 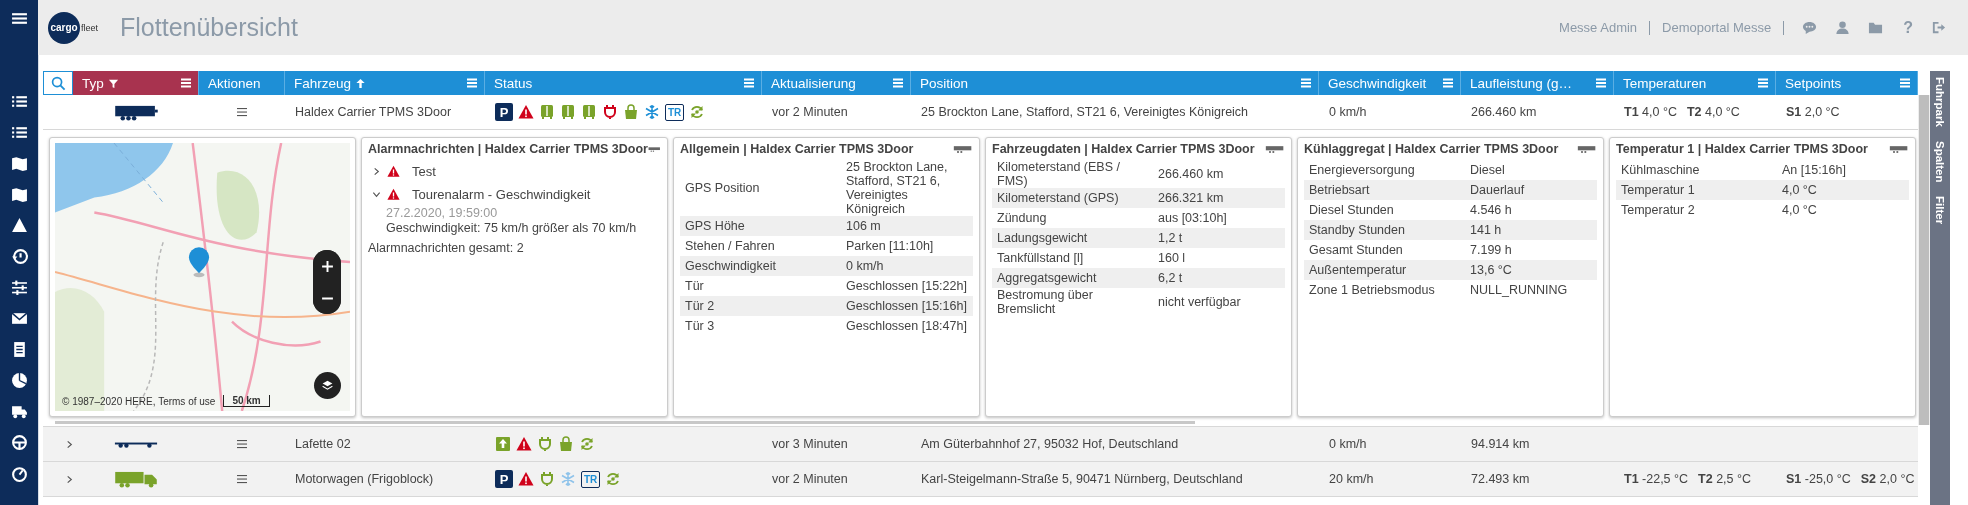 What do you see at coordinates (613, 479) in the screenshot?
I see `refresh-icon` at bounding box center [613, 479].